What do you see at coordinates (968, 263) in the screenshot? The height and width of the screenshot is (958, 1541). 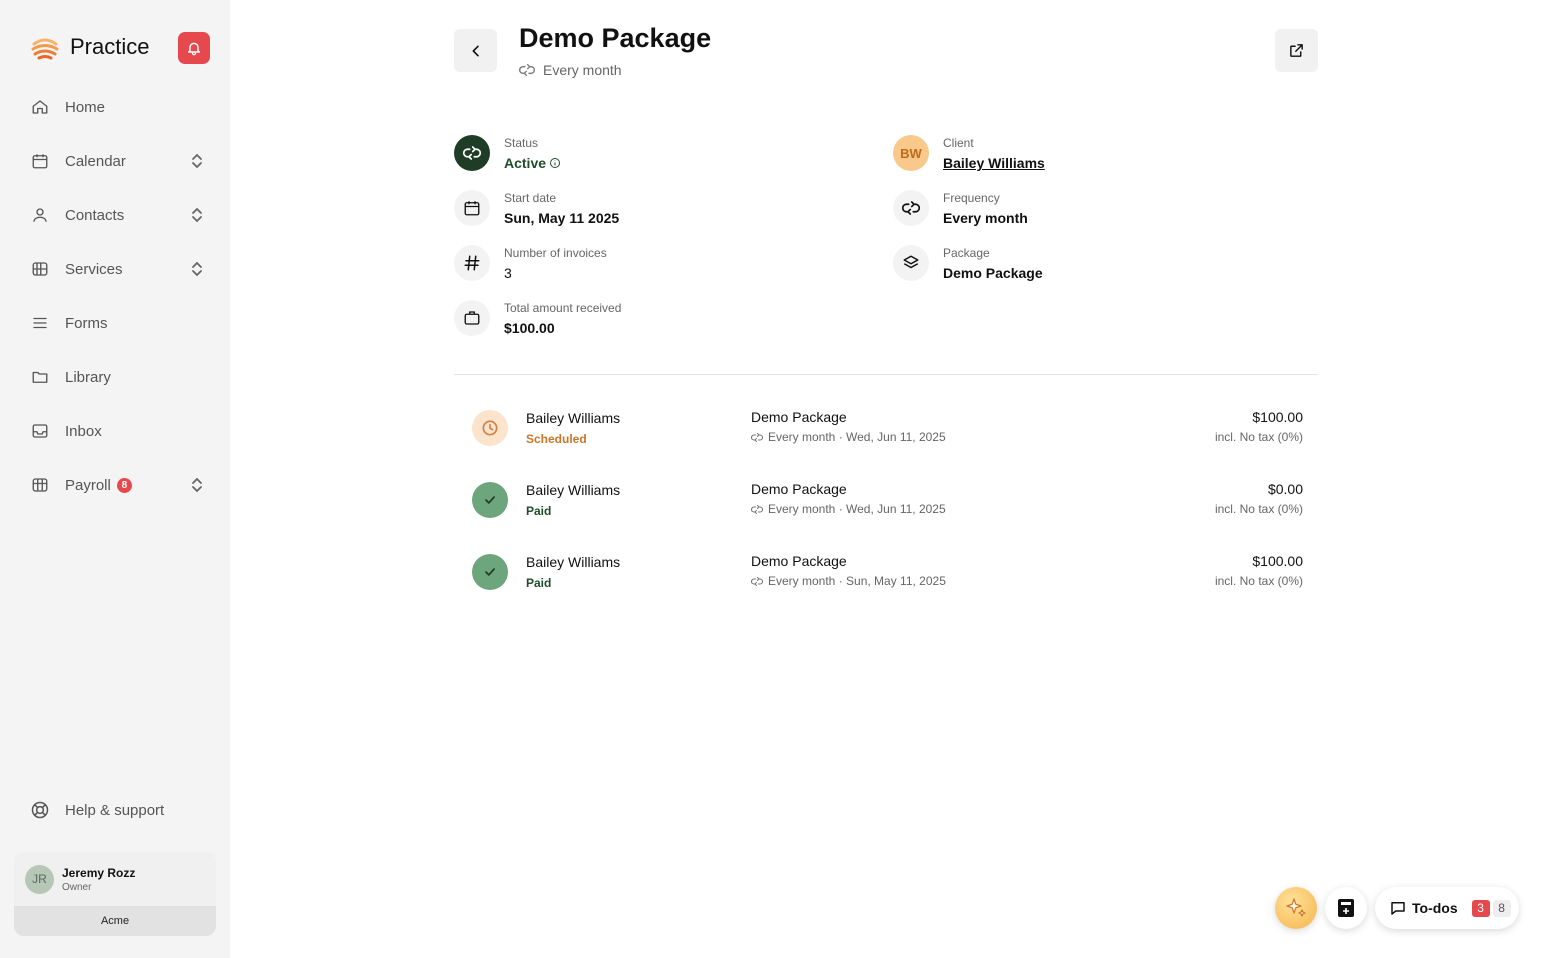 I see `detail-package: Package Demo Package` at bounding box center [968, 263].